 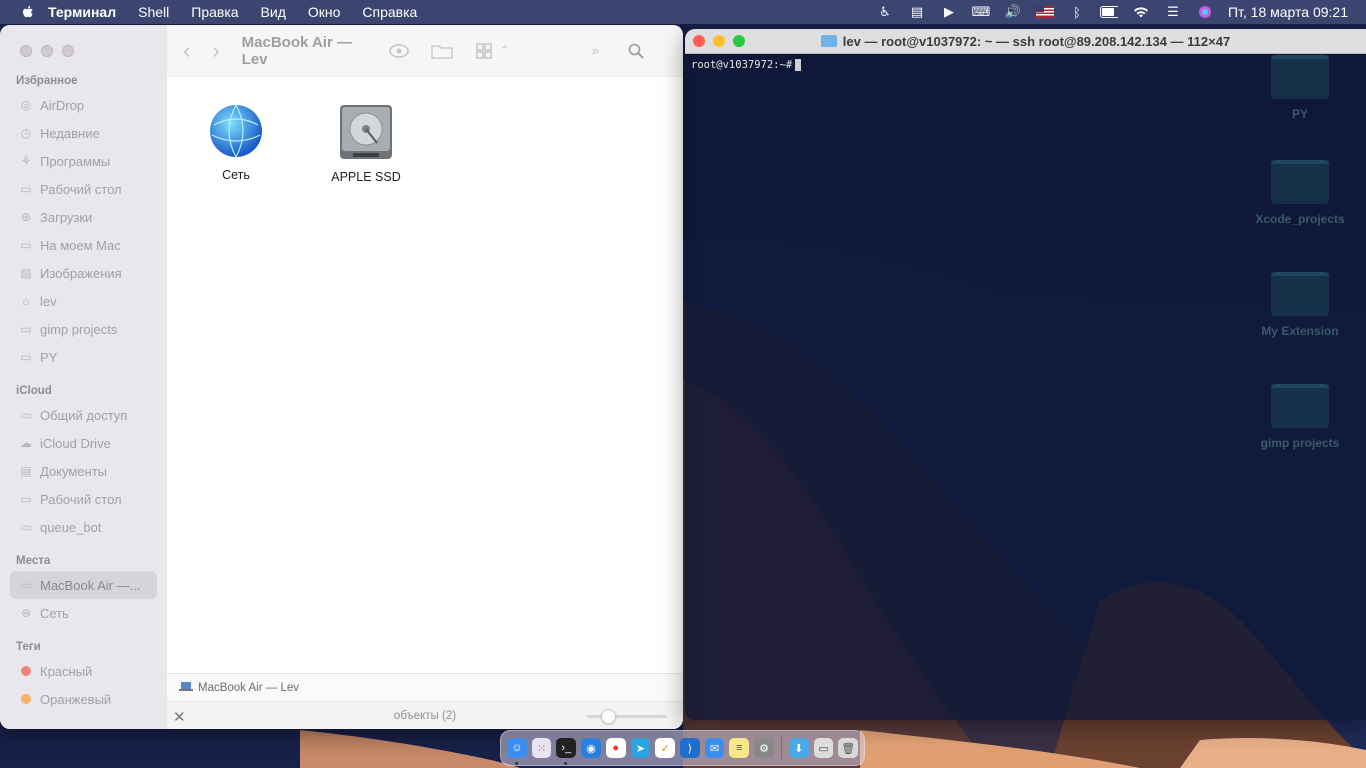 What do you see at coordinates (823, 748) in the screenshot?
I see `preview-dock-icon: ▭` at bounding box center [823, 748].